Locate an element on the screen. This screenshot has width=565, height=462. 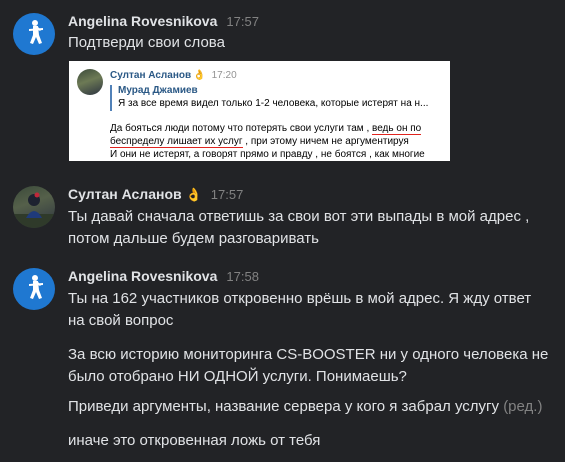
user-photo-icon is located at coordinates (34, 210).